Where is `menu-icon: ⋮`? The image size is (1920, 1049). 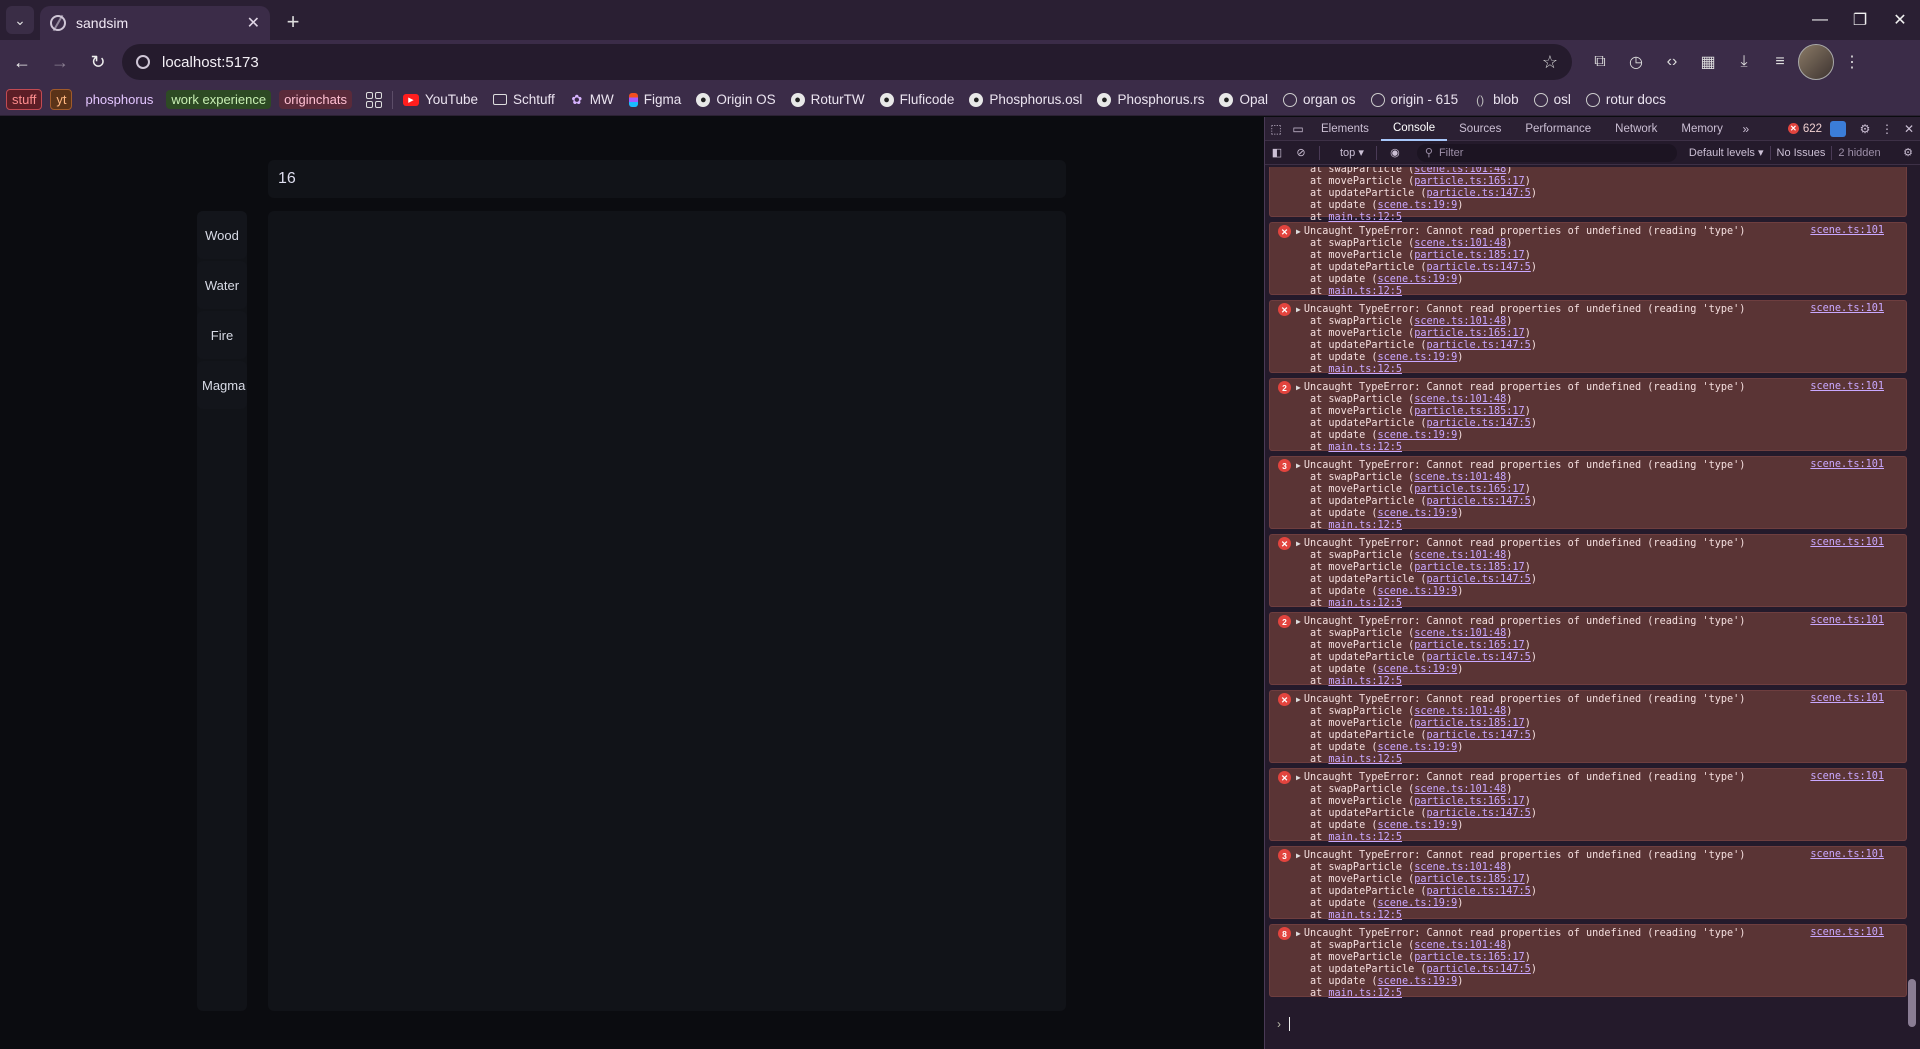 menu-icon: ⋮ is located at coordinates (1852, 62).